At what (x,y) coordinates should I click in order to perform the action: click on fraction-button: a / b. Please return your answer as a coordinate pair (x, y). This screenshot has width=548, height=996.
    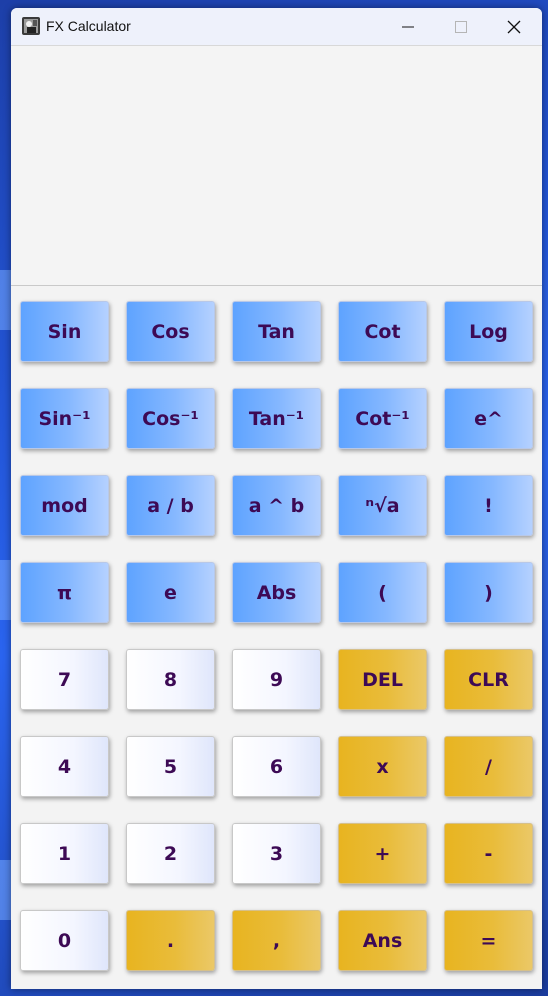
    Looking at the image, I should click on (170, 505).